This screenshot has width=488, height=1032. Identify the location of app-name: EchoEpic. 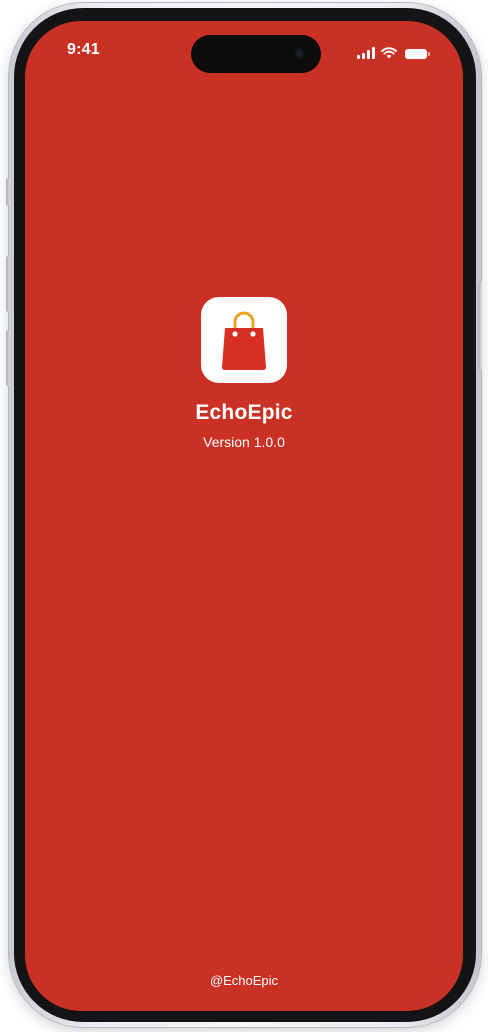
(244, 412).